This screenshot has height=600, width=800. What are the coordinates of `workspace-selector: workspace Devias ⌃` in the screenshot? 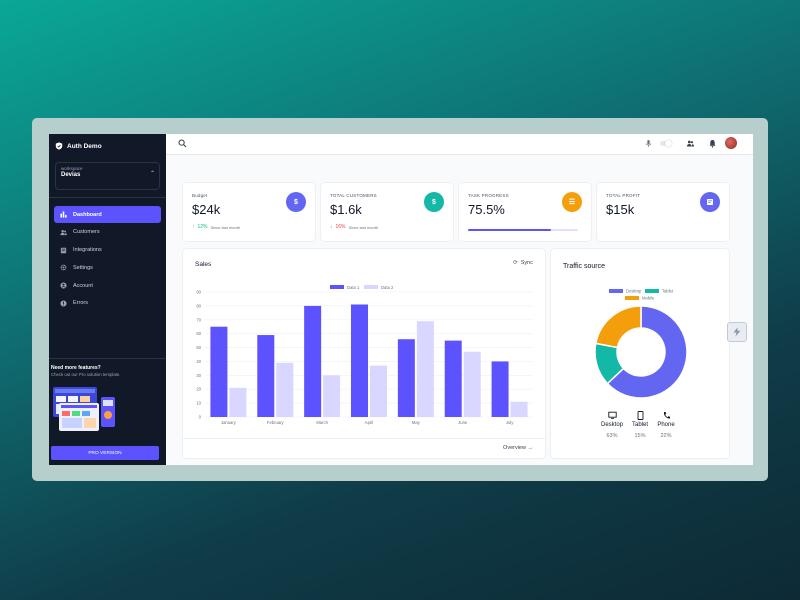 It's located at (107, 176).